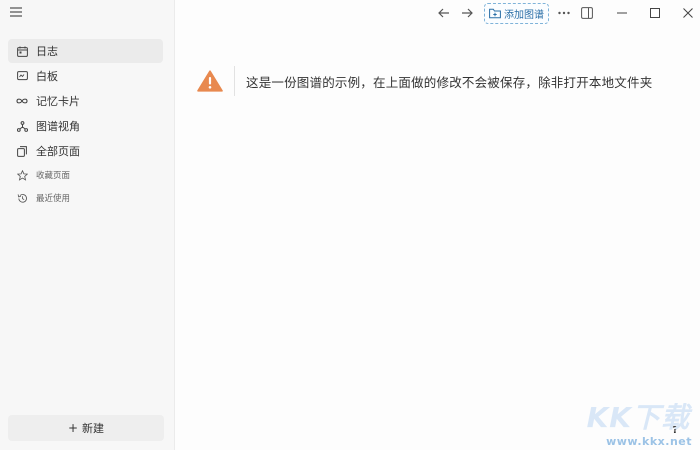 The width and height of the screenshot is (700, 450). What do you see at coordinates (22, 175) in the screenshot?
I see `star-icon` at bounding box center [22, 175].